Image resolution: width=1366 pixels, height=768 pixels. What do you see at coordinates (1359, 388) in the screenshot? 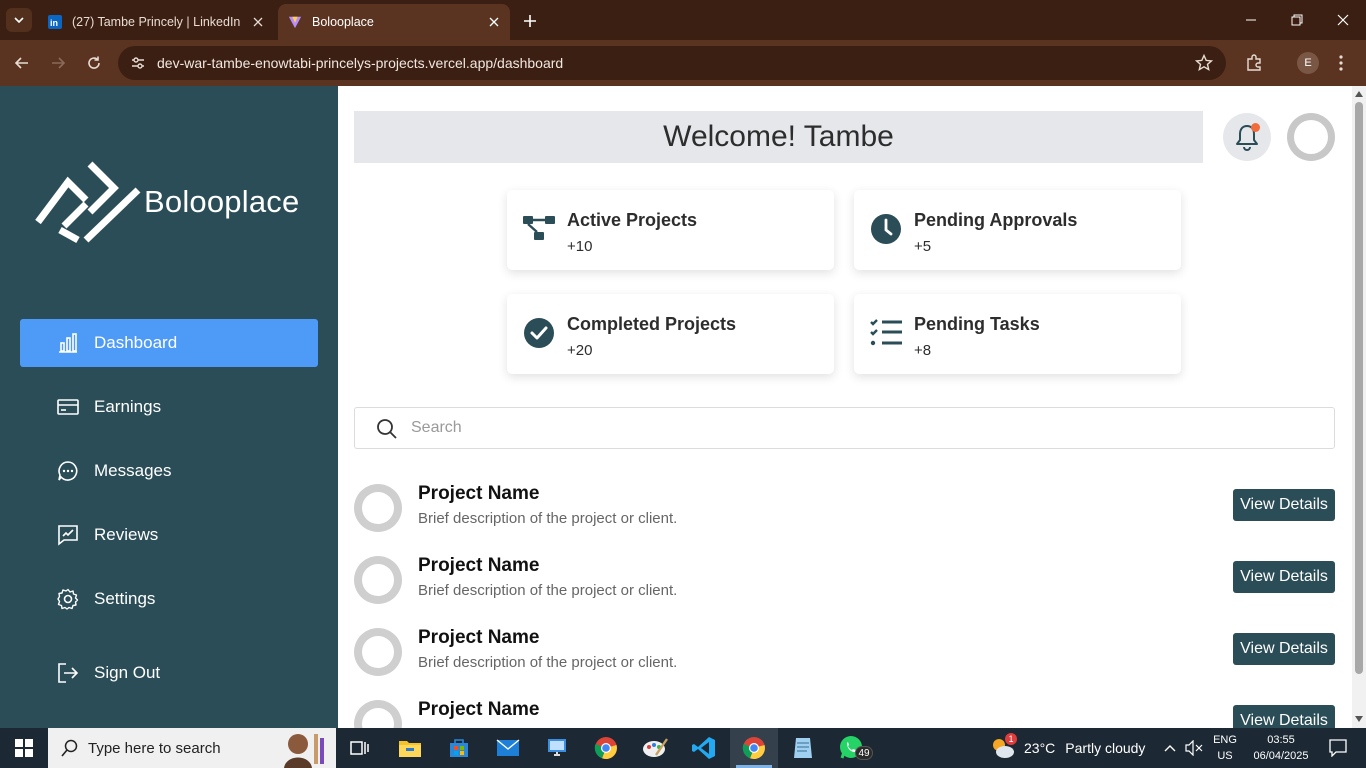
I see `scrollbar-thumb` at bounding box center [1359, 388].